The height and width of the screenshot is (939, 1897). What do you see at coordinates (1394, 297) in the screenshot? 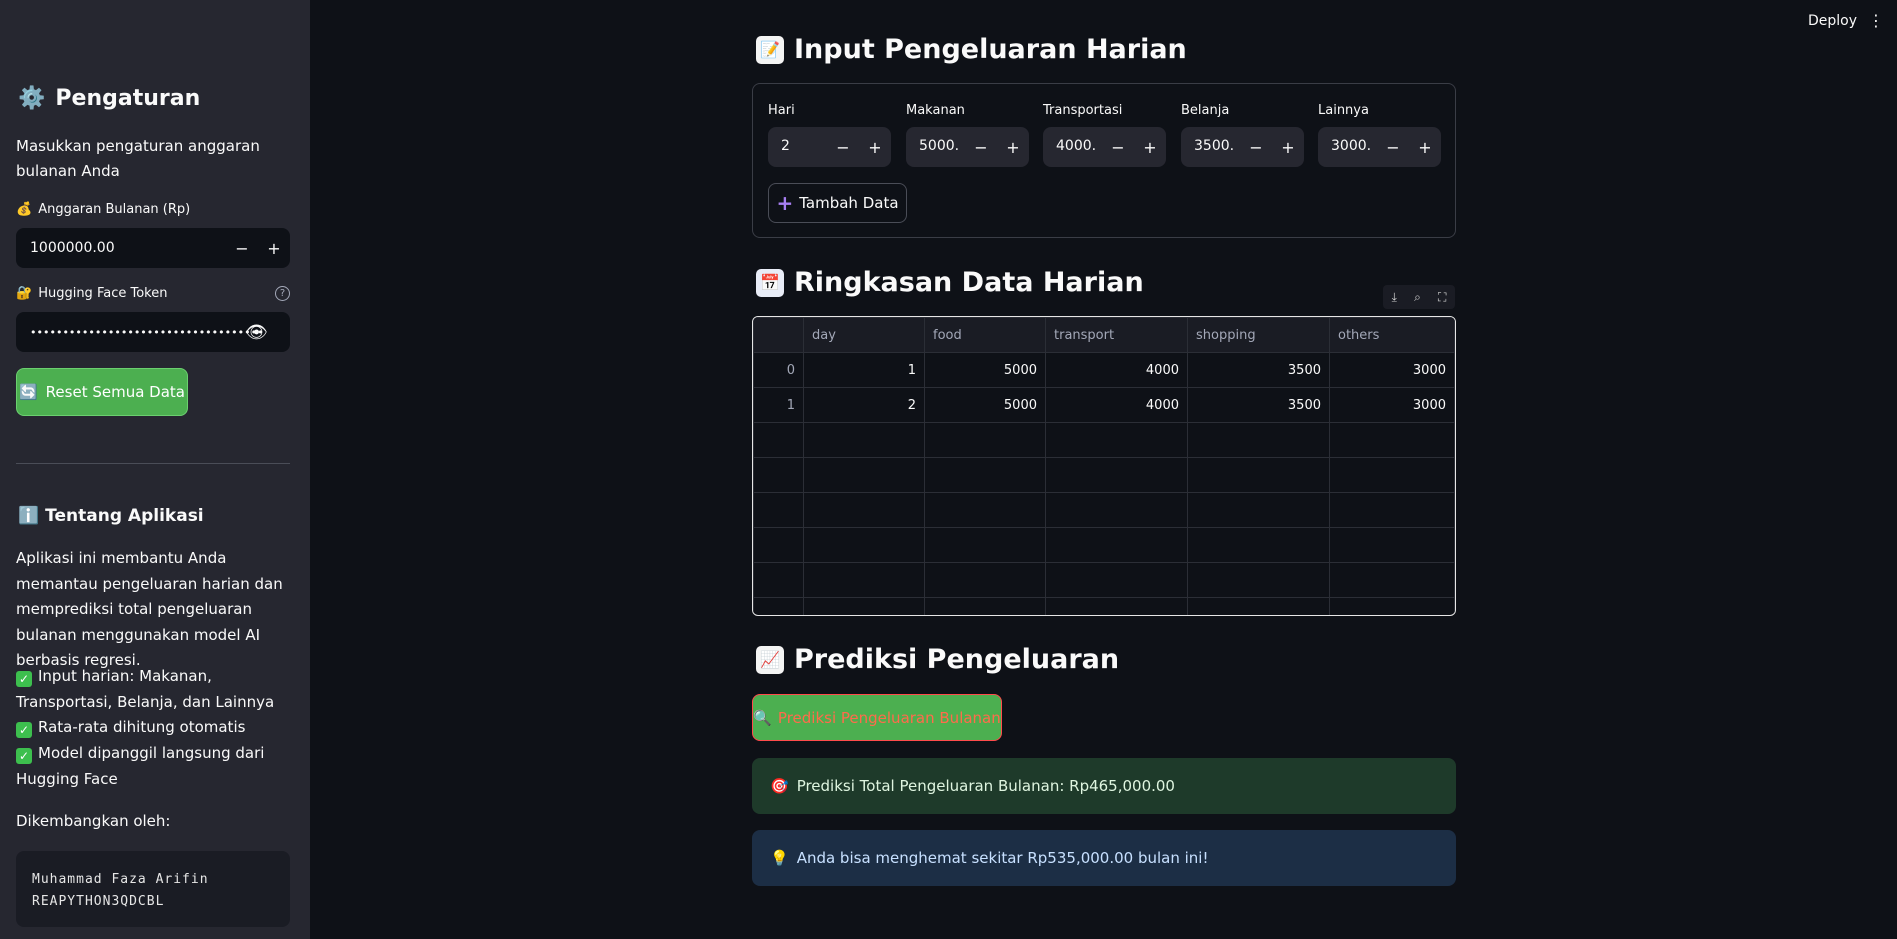
I see `download-icon: ⤓` at bounding box center [1394, 297].